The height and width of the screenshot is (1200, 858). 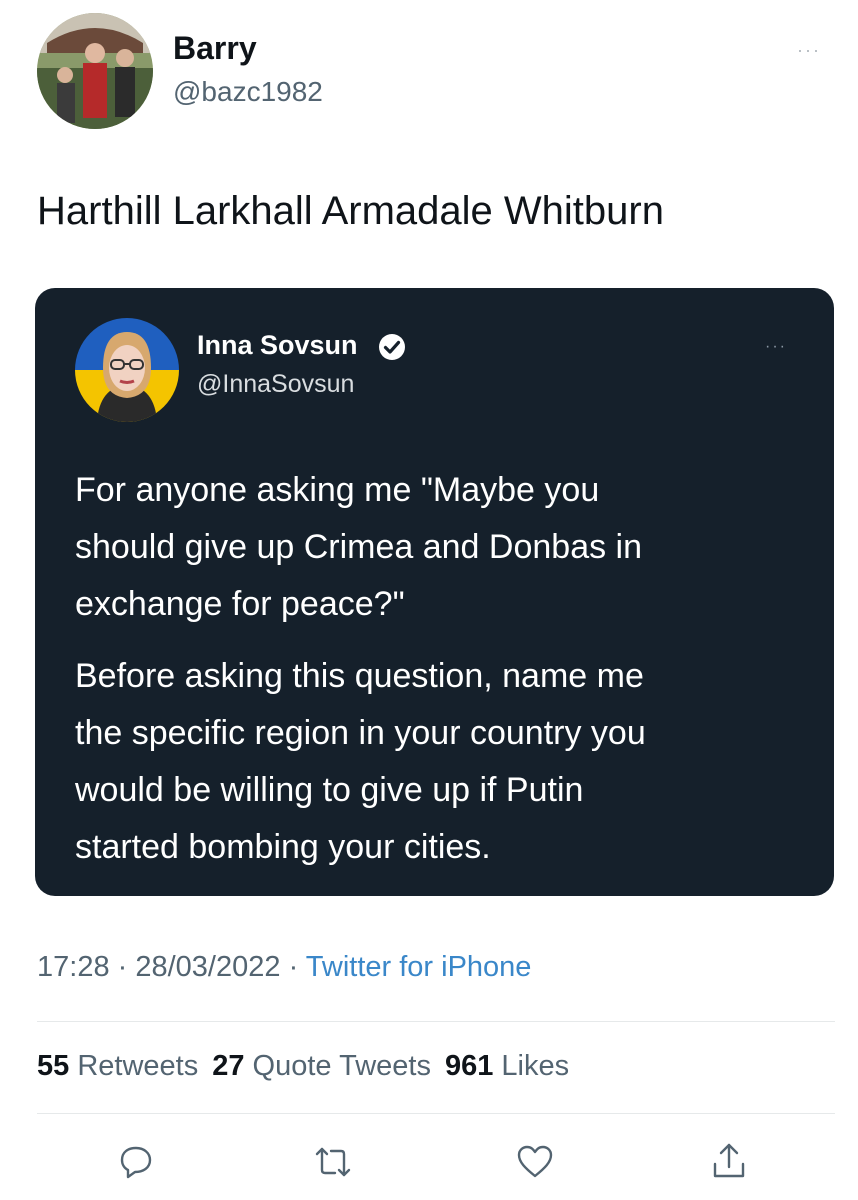 What do you see at coordinates (136, 1162) in the screenshot?
I see `reply-icon` at bounding box center [136, 1162].